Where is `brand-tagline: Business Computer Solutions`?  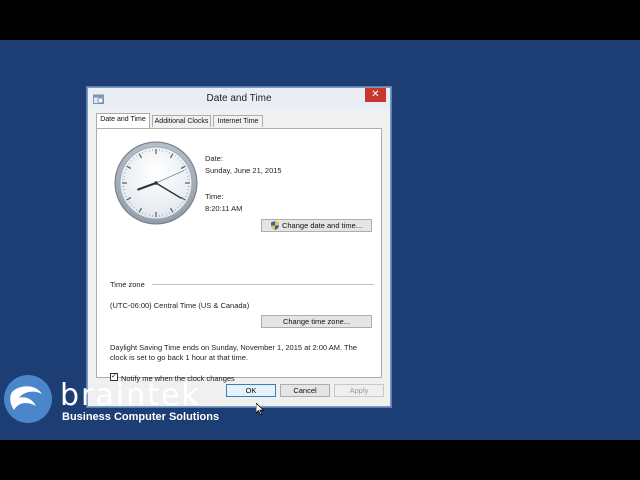
brand-tagline: Business Computer Solutions is located at coordinates (141, 417).